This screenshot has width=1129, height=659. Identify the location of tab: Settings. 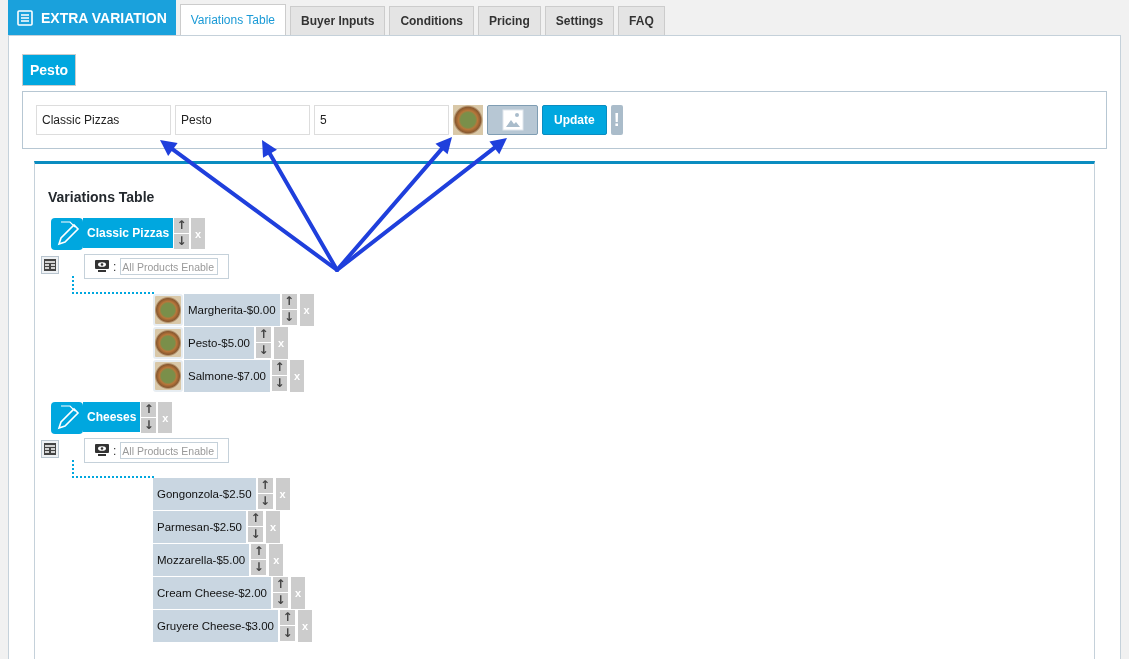
(579, 20).